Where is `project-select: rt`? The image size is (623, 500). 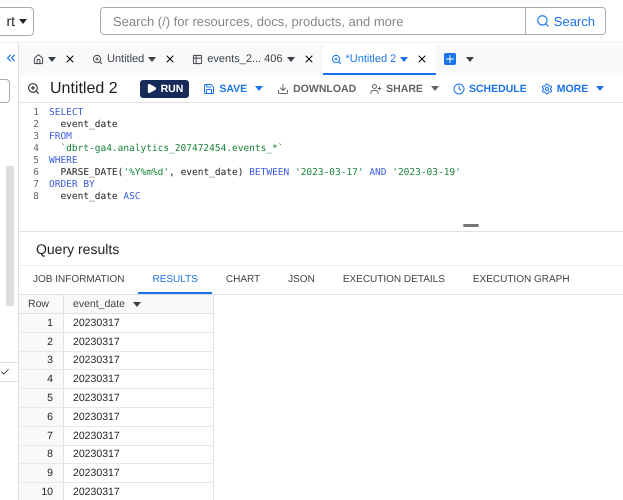
project-select: rt is located at coordinates (17, 21).